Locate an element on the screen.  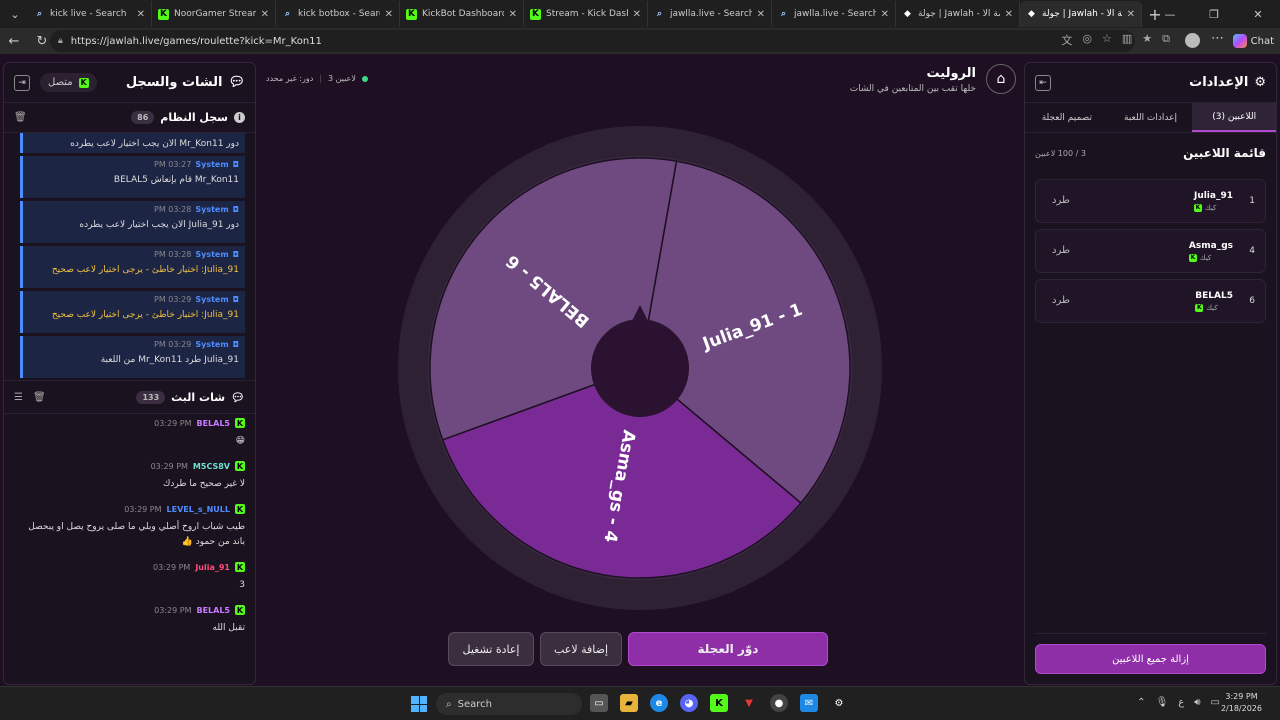
browser-tab: ⌕ jawlla.live - Search Imag ✕ is located at coordinates (834, 14).